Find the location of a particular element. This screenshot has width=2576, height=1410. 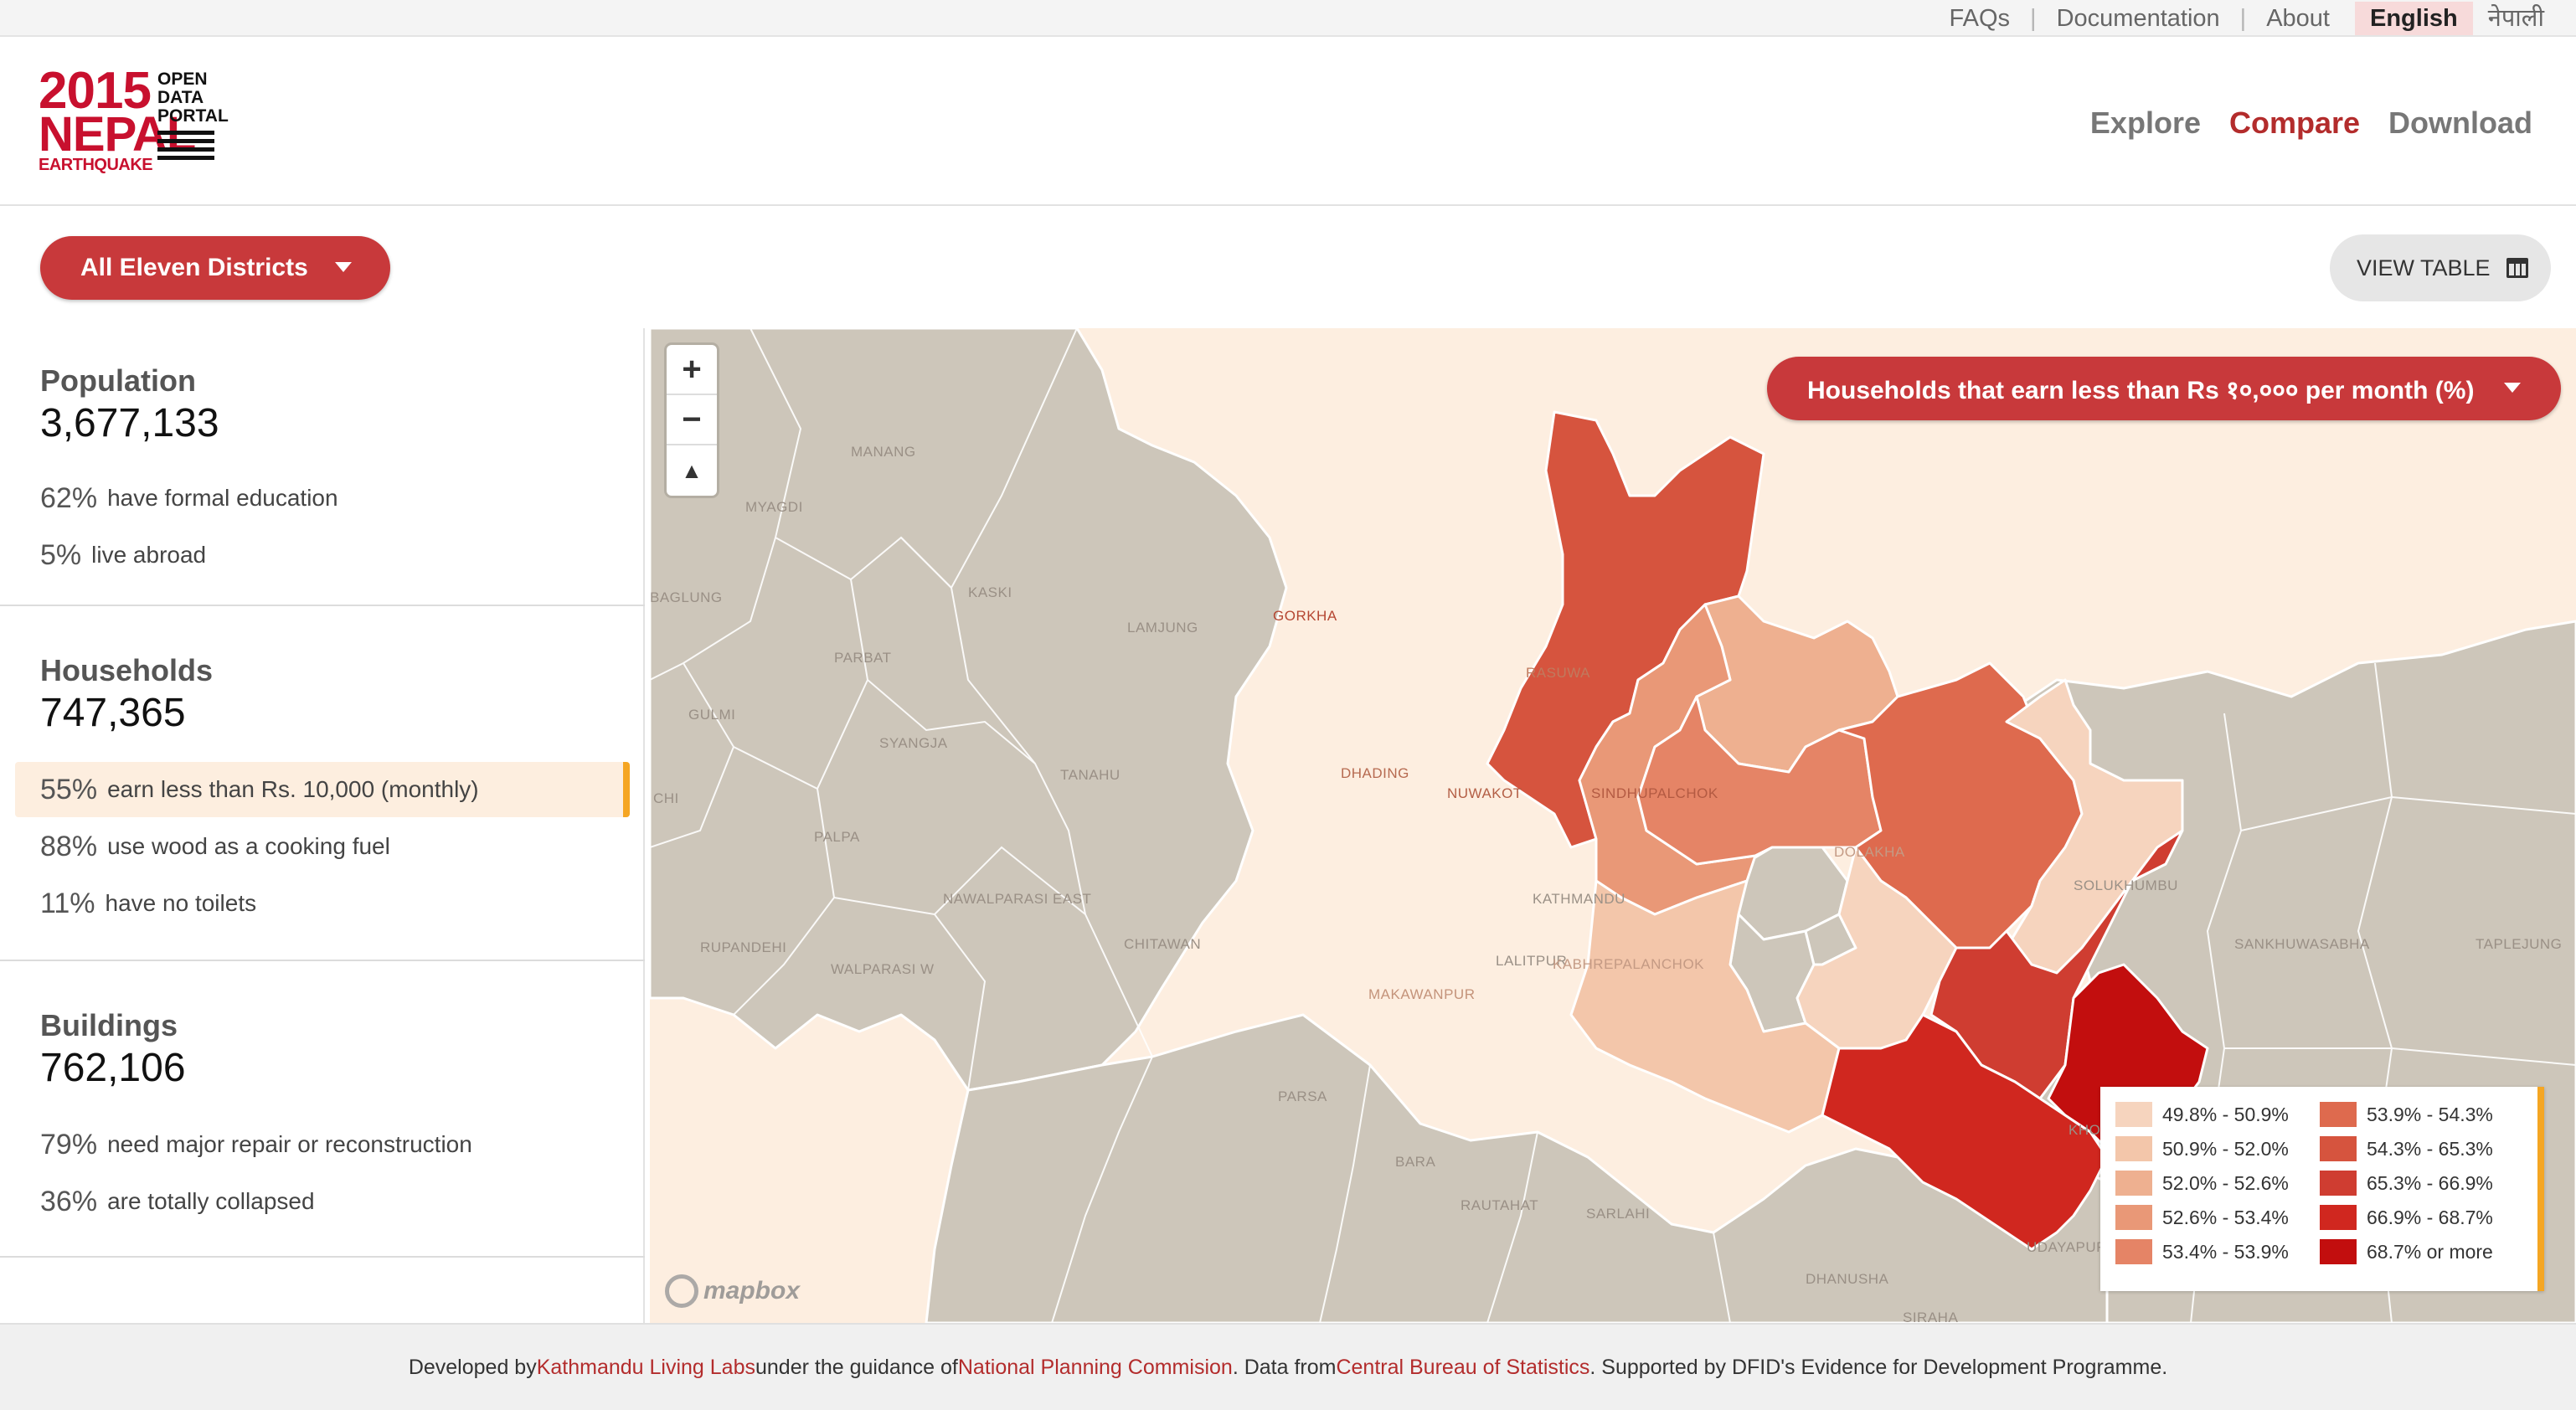

site-logo: 2015 NEPAL EARTHQUAKE OPEN DATA PORTAL is located at coordinates (134, 119).